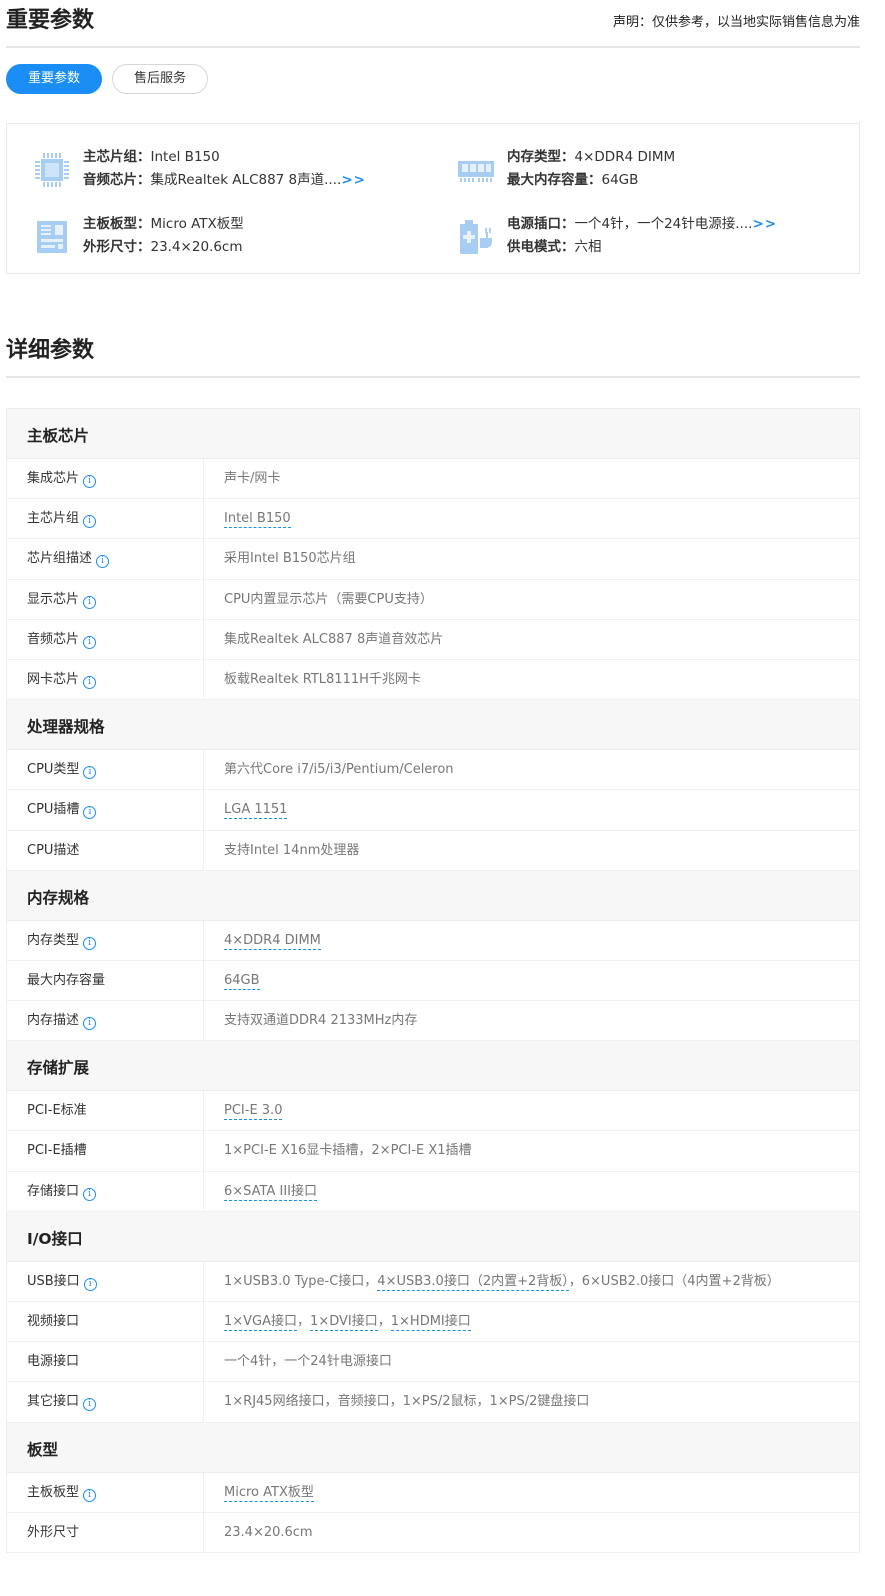 Image resolution: width=885 pixels, height=1596 pixels. I want to click on spec-row: 显示芯片 i CPU内置显示芯片（需要CPU支持）, so click(433, 599).